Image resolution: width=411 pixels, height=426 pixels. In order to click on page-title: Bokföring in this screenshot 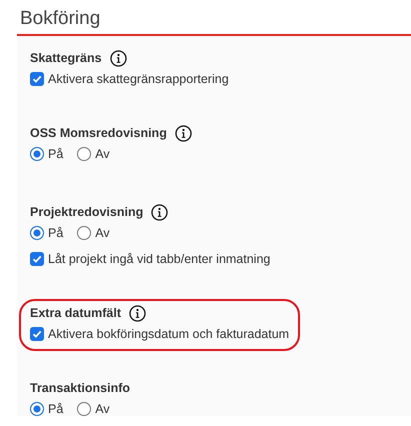, I will do `click(59, 19)`.